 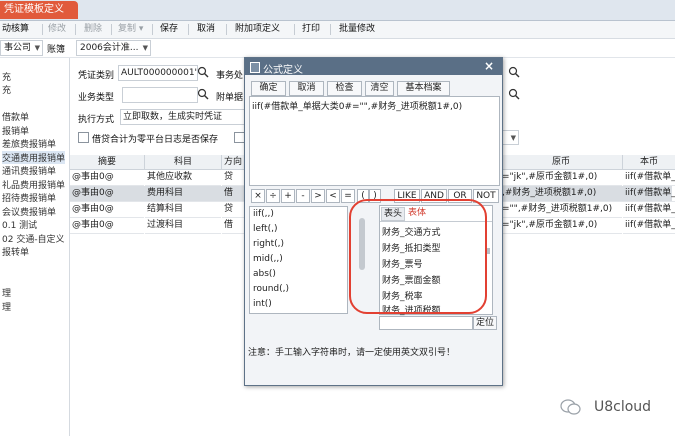 I want to click on dialog-title: 公式定义, so click(x=283, y=70).